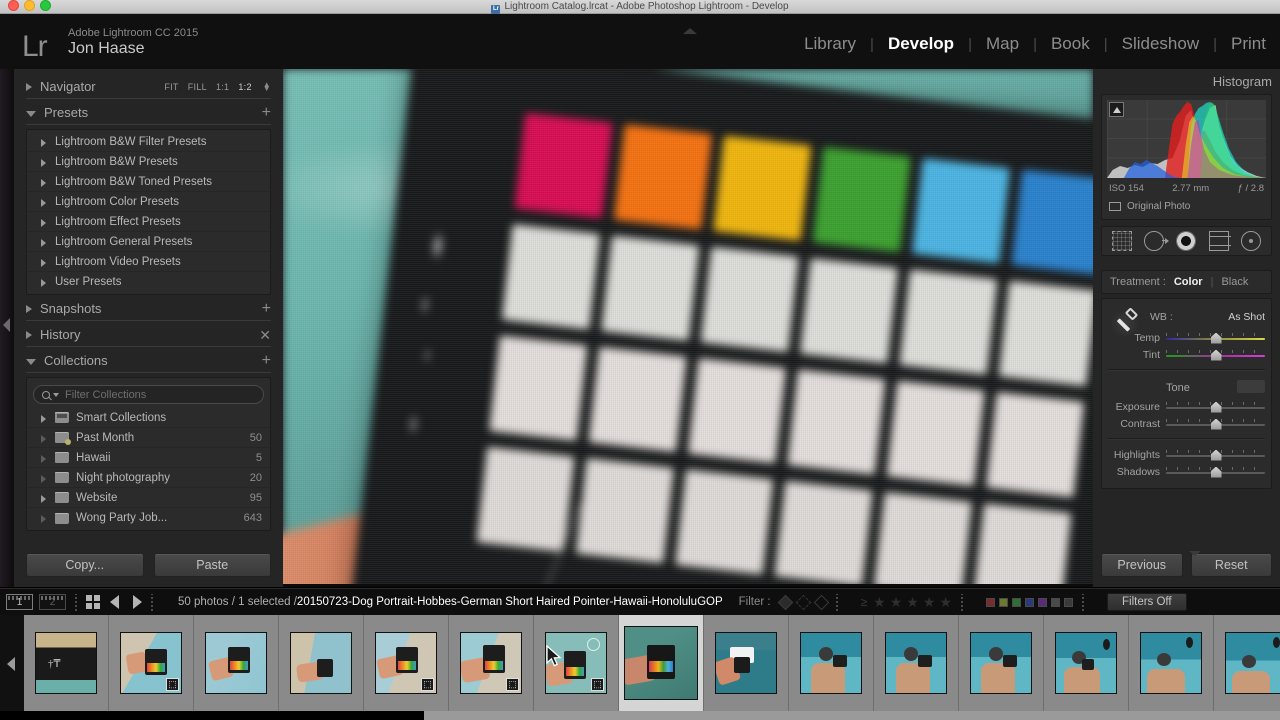  I want to click on crop-overlay-icon, so click(1122, 241).